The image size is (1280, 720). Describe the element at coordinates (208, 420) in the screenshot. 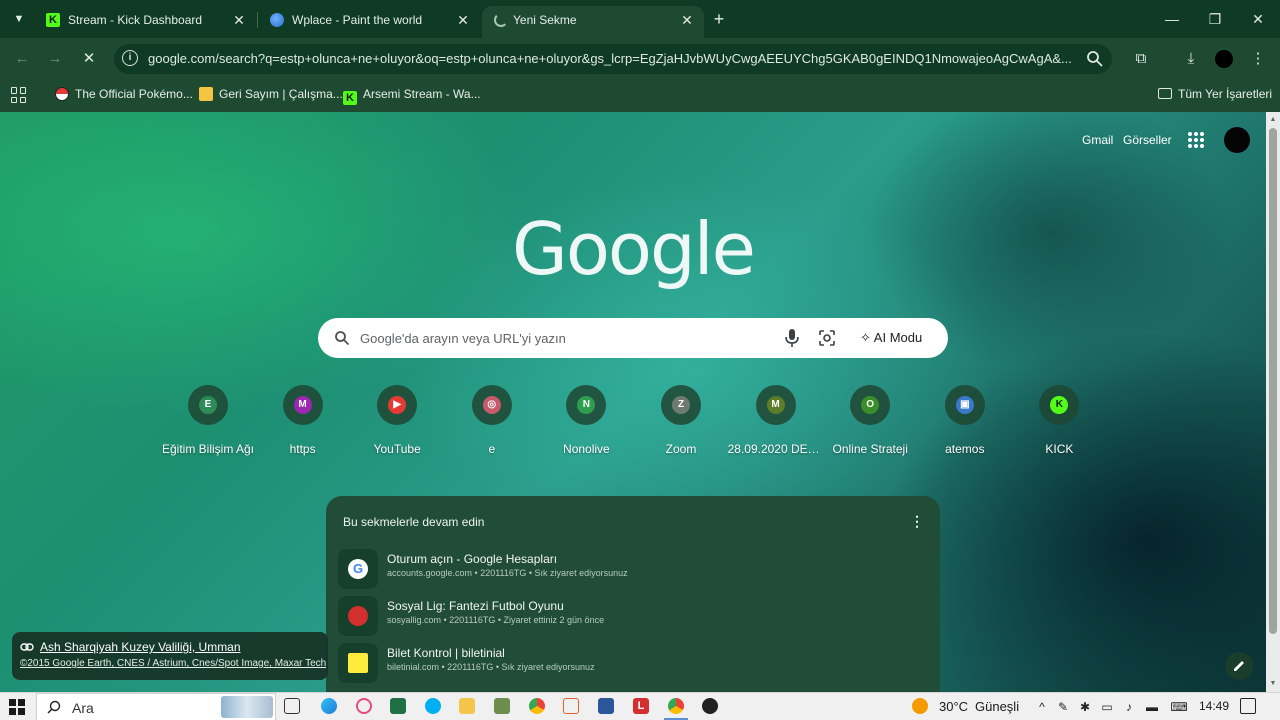

I see `shortcut-tile: E Eğitim Bilişim Ağı` at that location.